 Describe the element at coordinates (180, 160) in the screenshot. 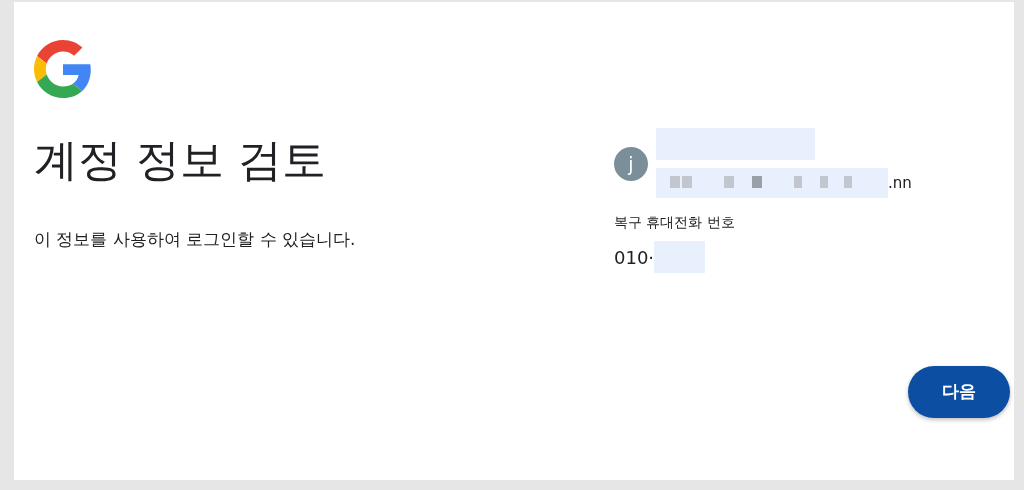

I see `page-title: 계정 정보 검토` at that location.